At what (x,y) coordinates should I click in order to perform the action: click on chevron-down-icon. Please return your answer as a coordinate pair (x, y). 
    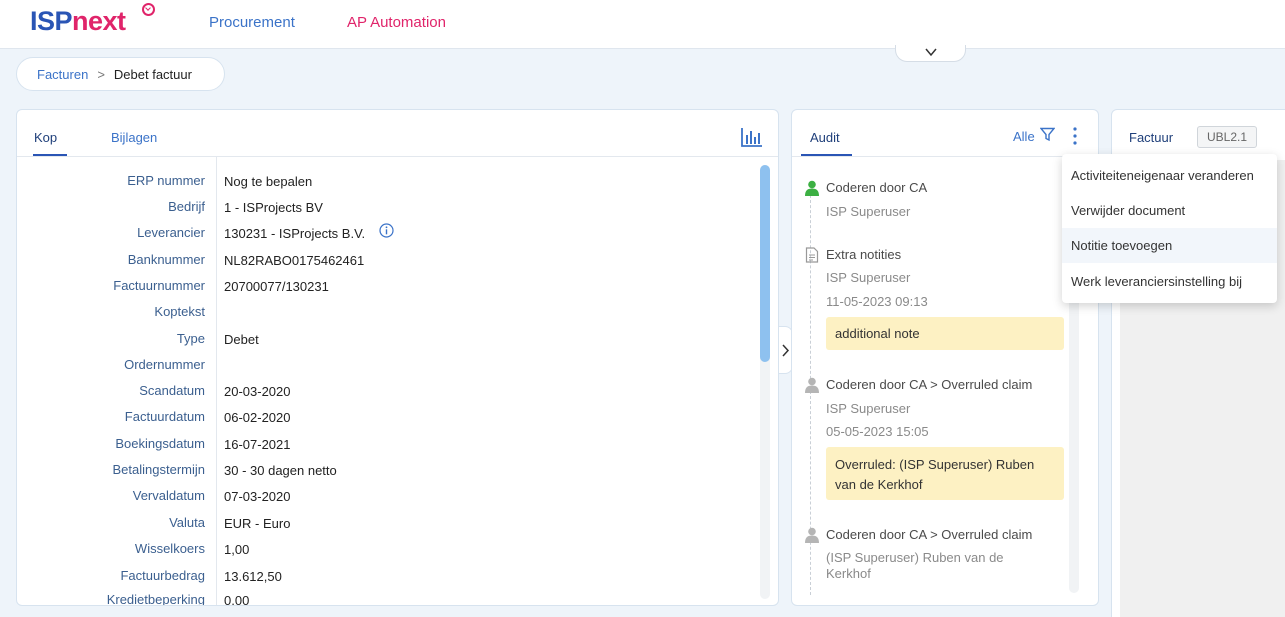
    Looking at the image, I should click on (930, 52).